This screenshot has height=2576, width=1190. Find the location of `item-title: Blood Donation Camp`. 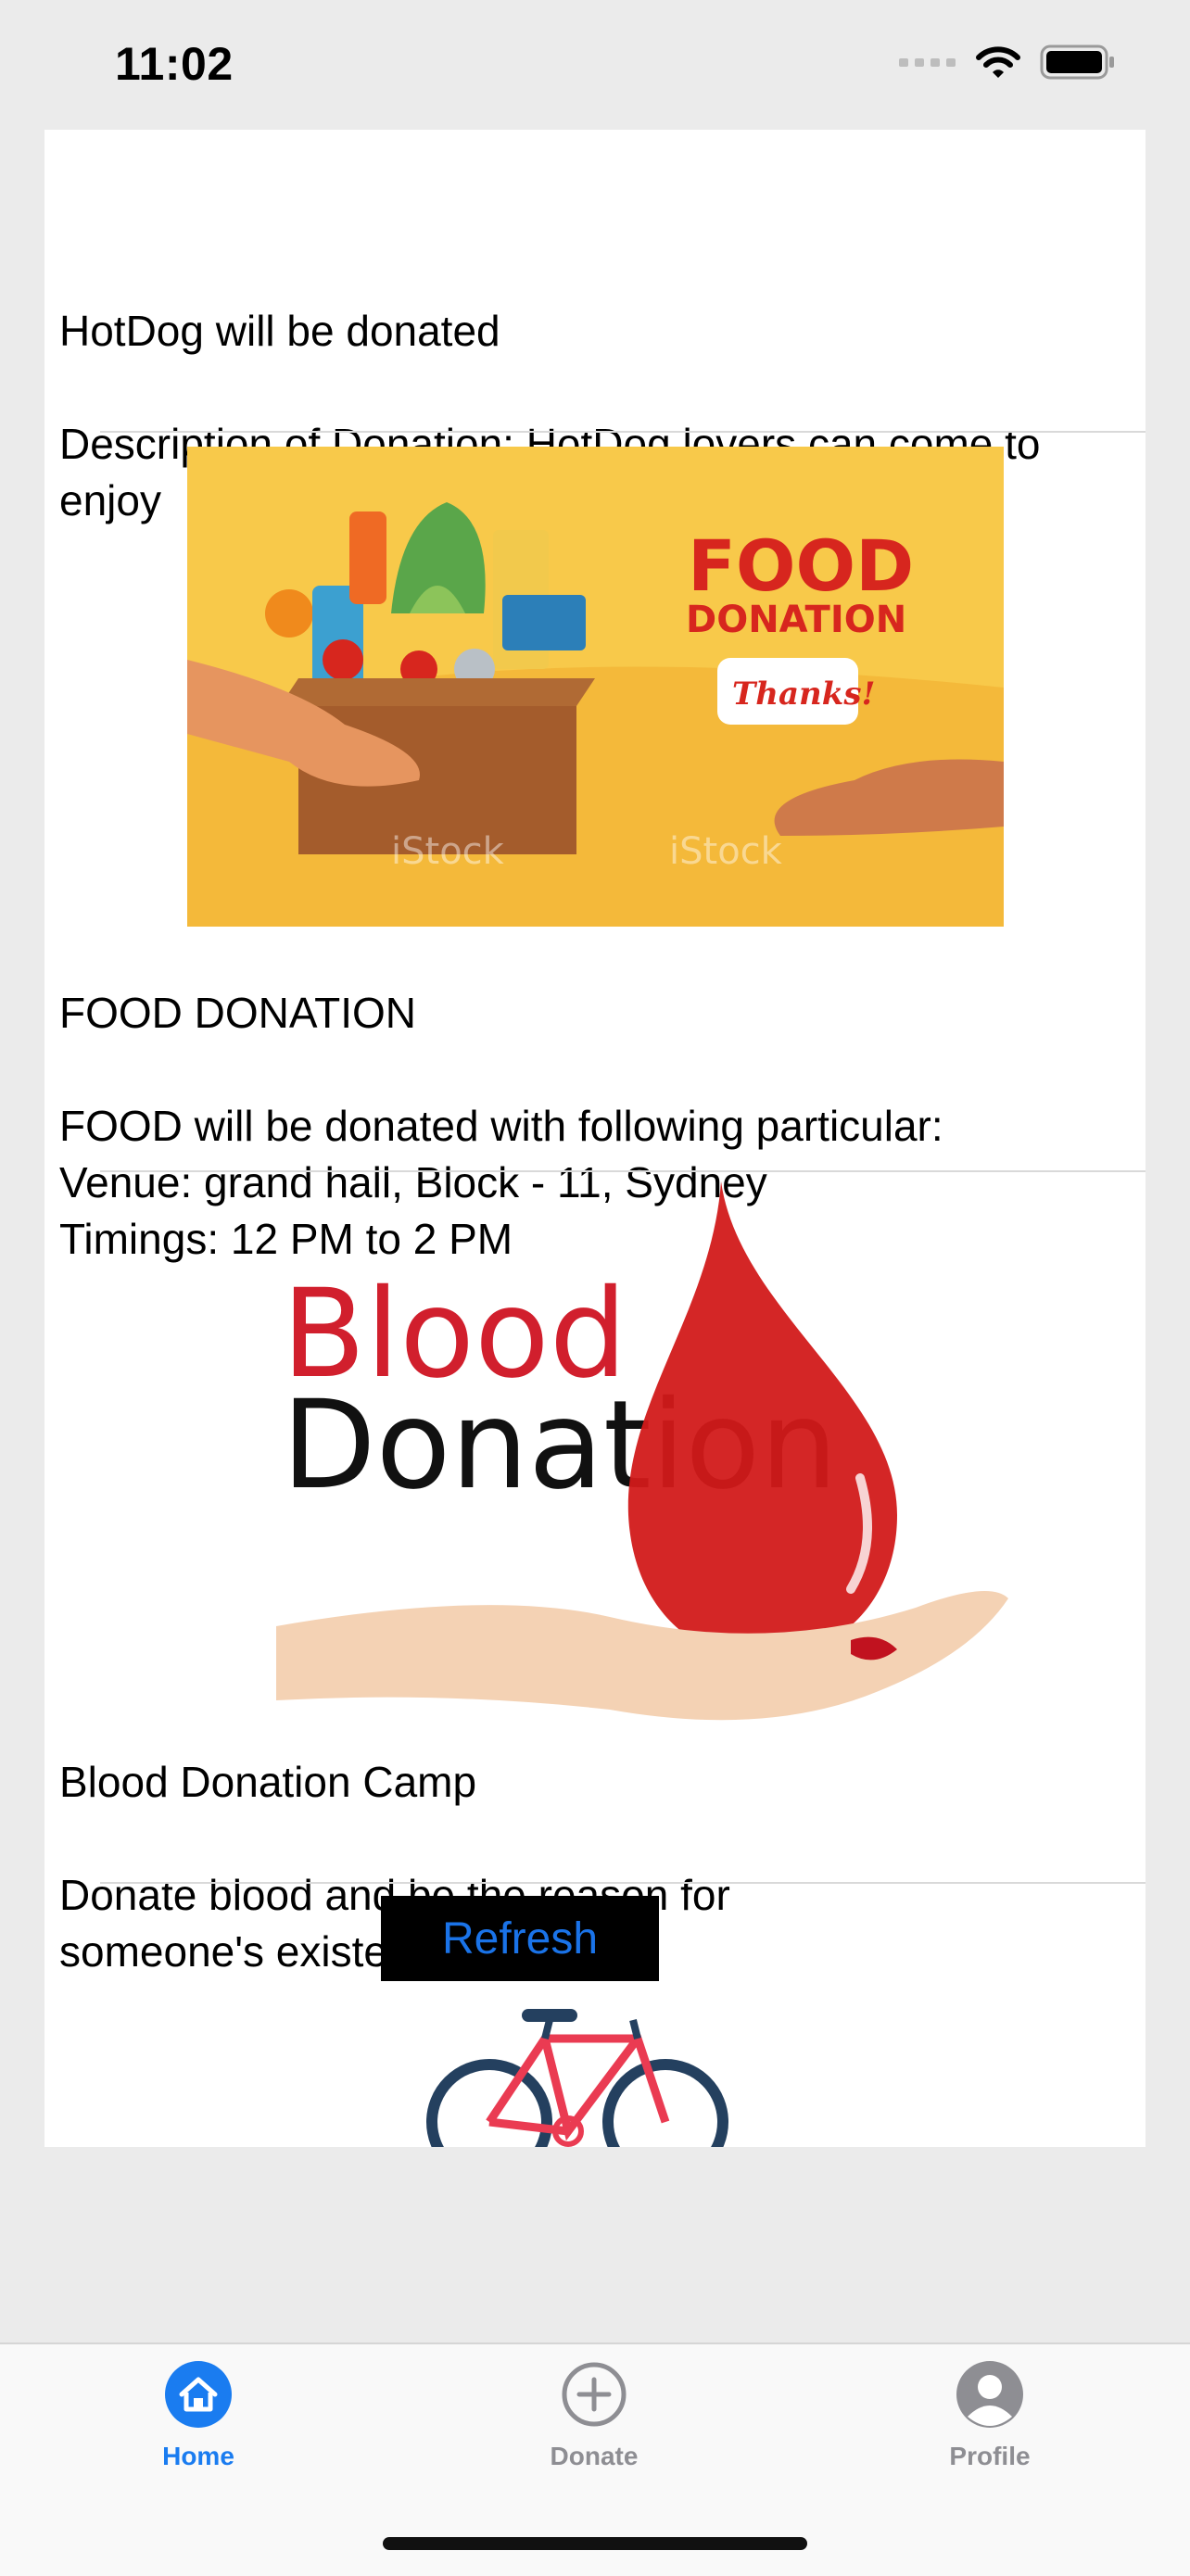

item-title: Blood Donation Camp is located at coordinates (268, 1782).